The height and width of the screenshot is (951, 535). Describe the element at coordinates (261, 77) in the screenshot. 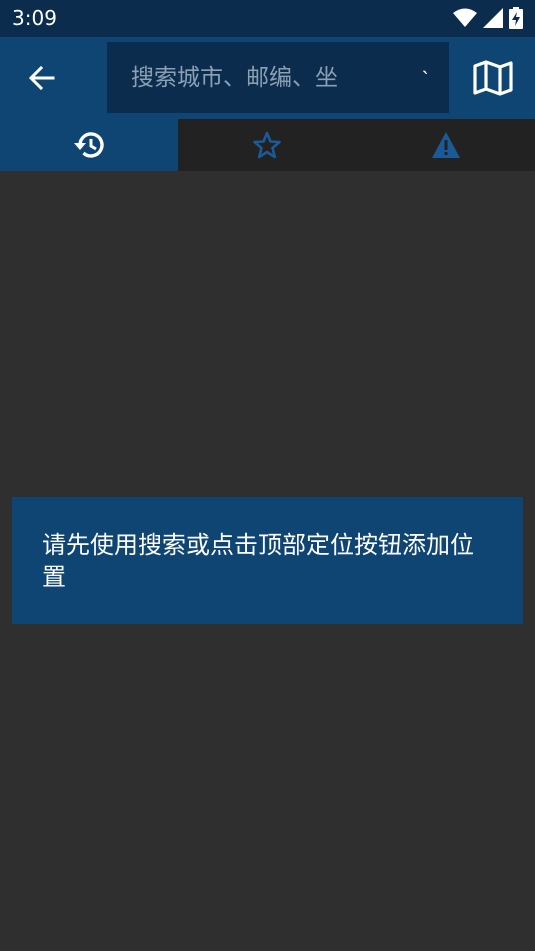

I see `search-input` at that location.